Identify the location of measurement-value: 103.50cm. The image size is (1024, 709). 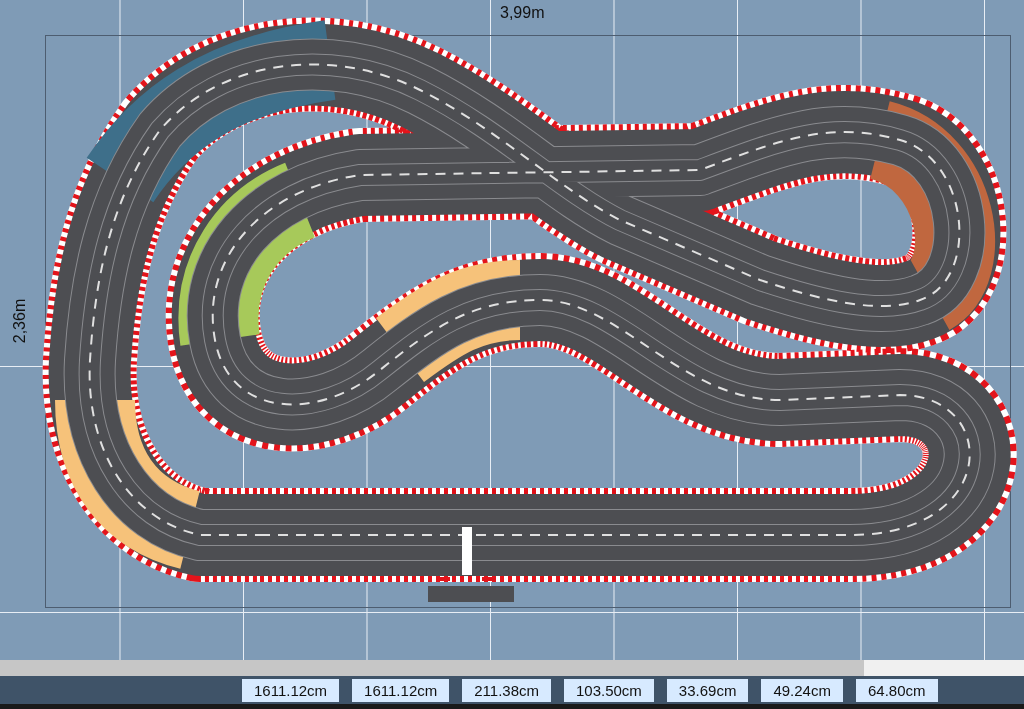
(609, 690).